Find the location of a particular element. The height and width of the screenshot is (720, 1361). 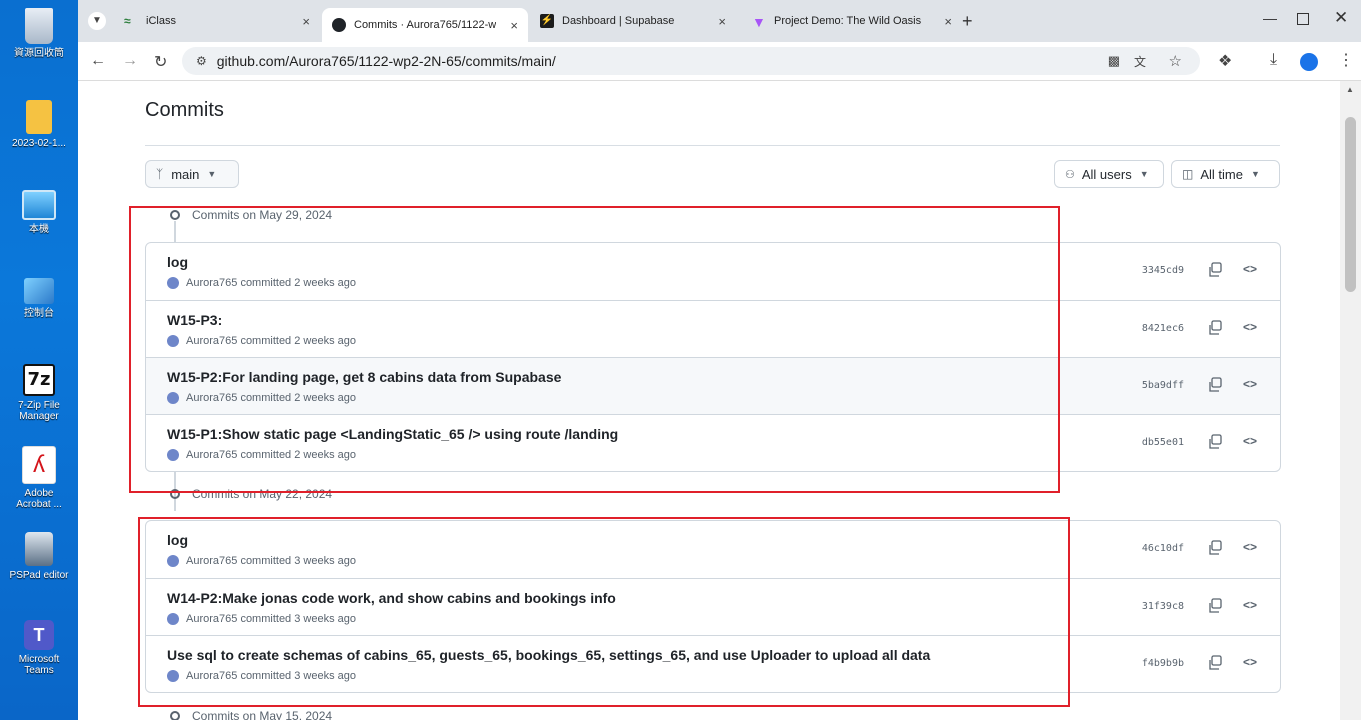

branch-label: main is located at coordinates (185, 174).